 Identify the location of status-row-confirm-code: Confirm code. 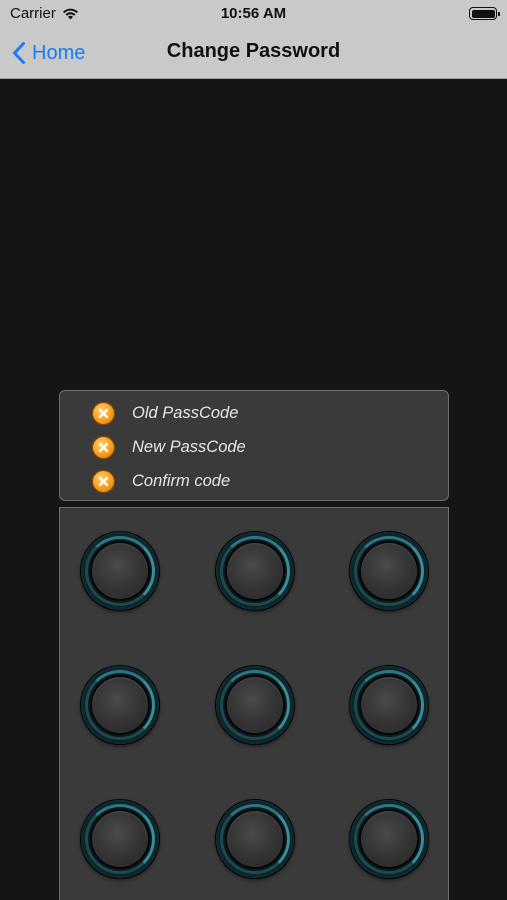
(161, 481).